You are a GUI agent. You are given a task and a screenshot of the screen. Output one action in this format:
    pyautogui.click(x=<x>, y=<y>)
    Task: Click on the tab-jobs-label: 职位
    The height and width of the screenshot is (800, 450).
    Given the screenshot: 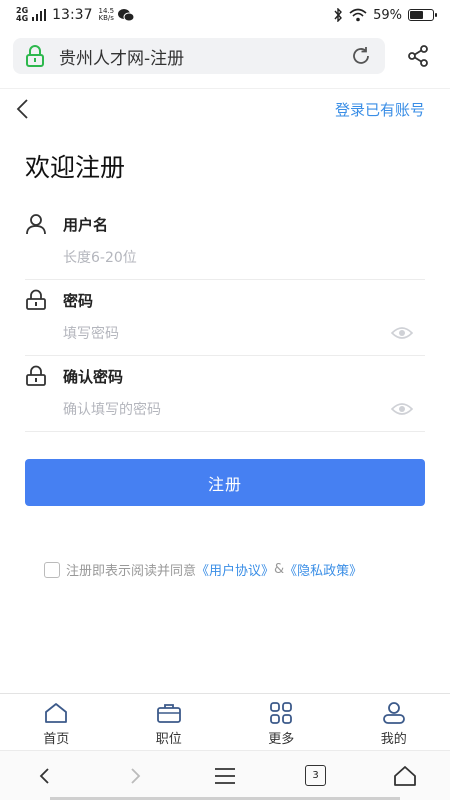 What is the action you would take?
    pyautogui.click(x=168, y=739)
    